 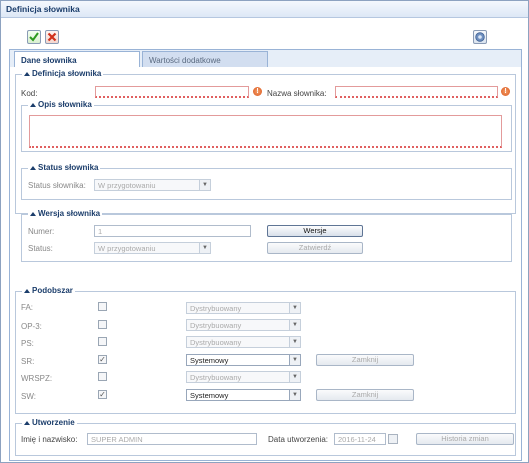 I want to click on wersja-group: Wersja słownika, so click(x=266, y=235).